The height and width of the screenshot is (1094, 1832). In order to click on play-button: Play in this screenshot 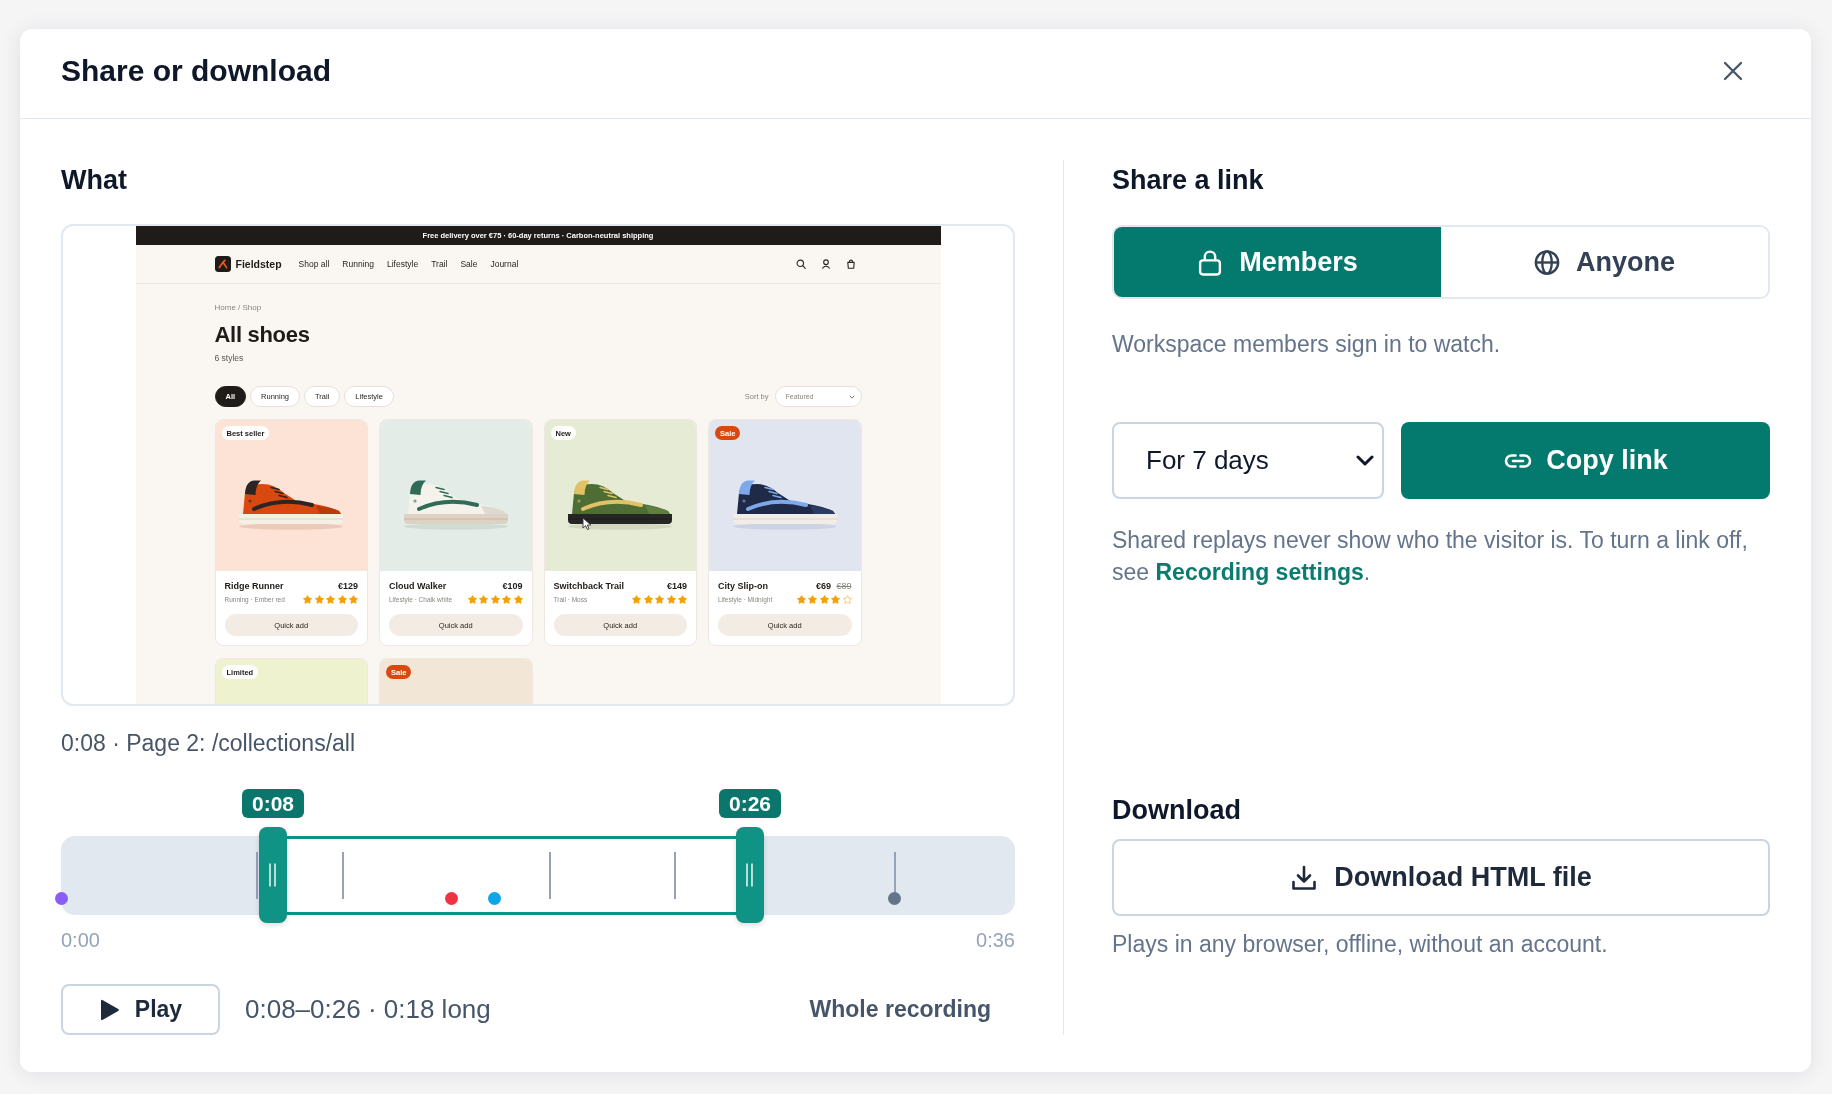, I will do `click(140, 1009)`.